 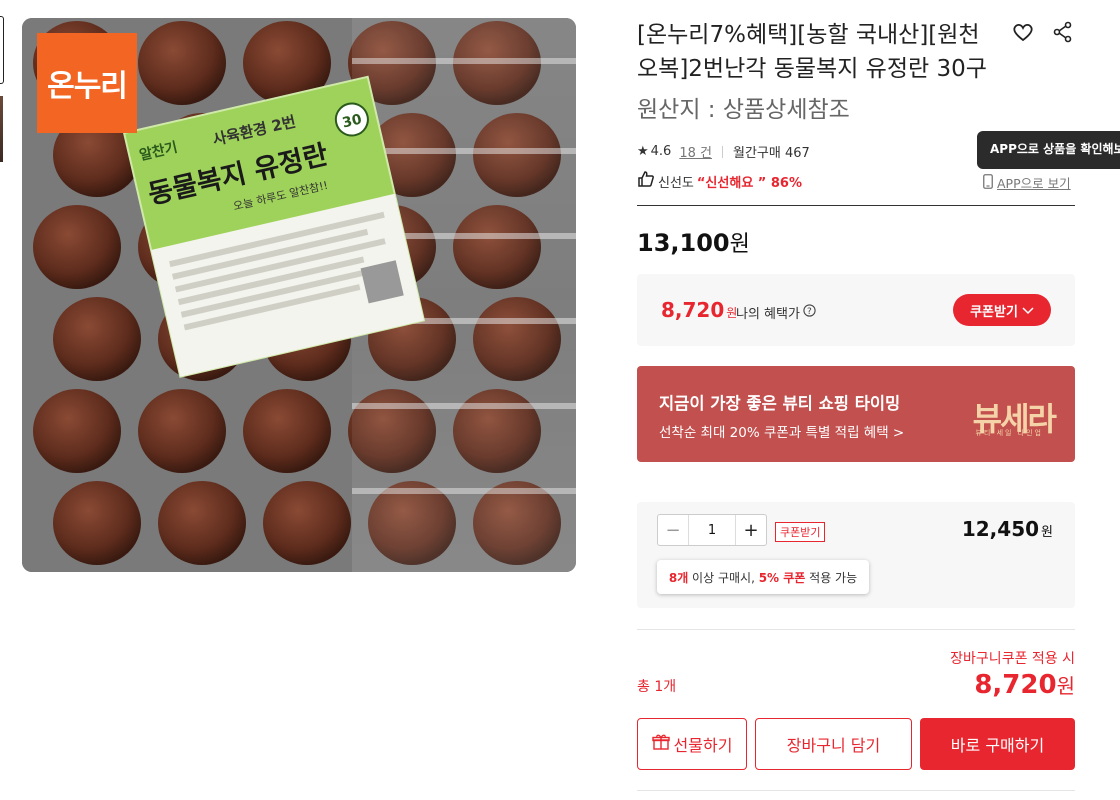 What do you see at coordinates (751, 530) in the screenshot?
I see `increase-button: +` at bounding box center [751, 530].